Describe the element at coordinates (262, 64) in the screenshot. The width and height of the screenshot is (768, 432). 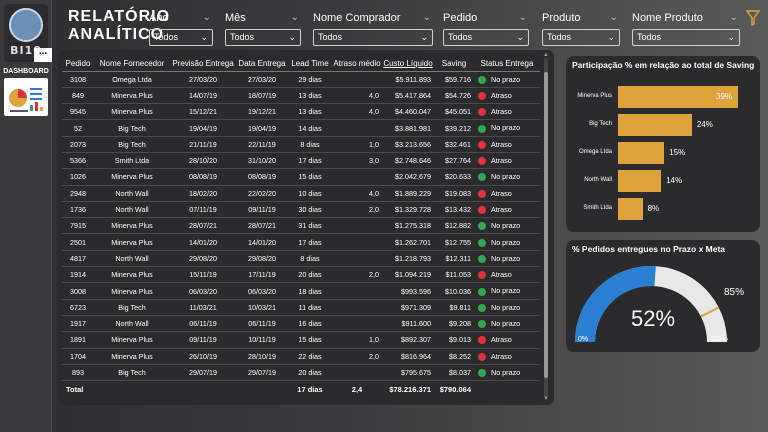
I see `column-header: Data Entrega` at that location.